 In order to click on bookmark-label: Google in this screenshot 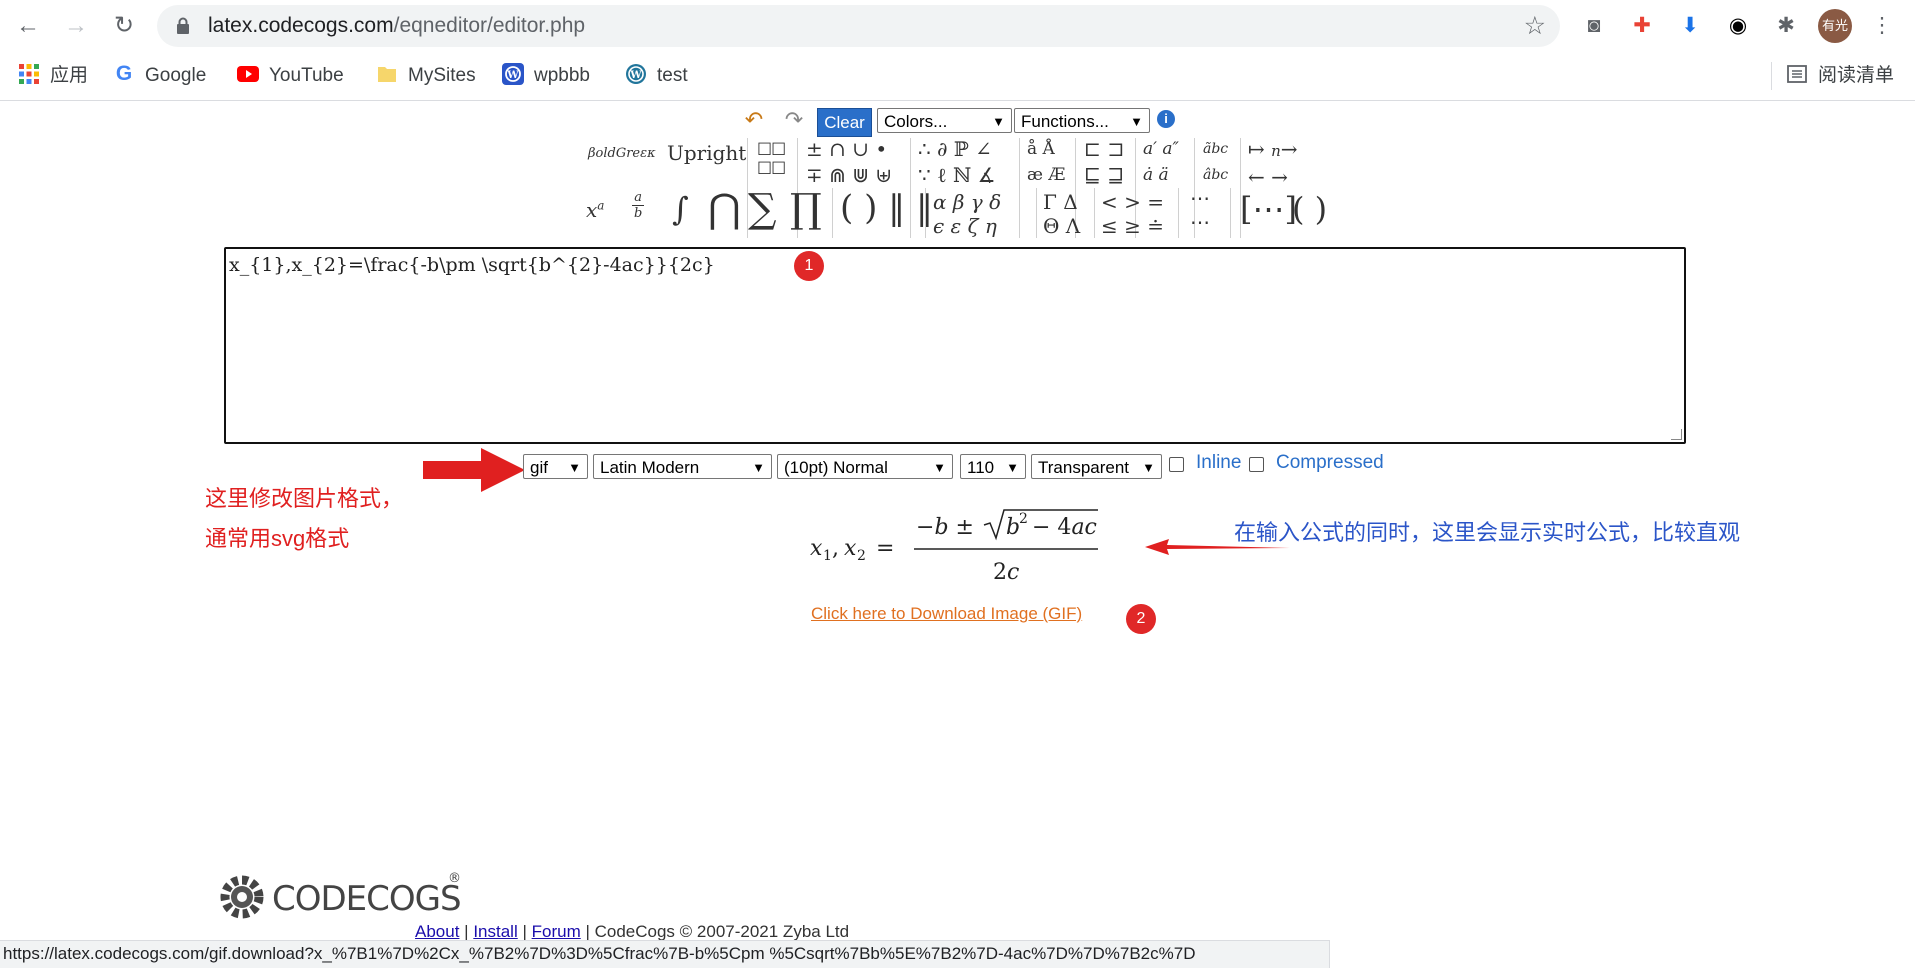, I will do `click(176, 75)`.